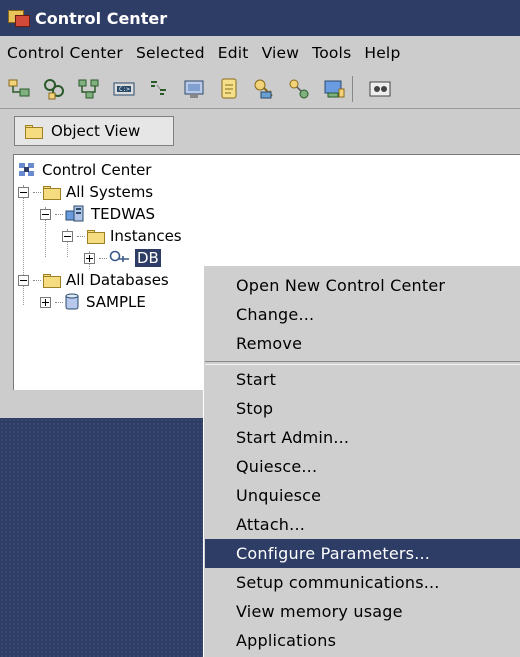 This screenshot has height=657, width=520. Describe the element at coordinates (54, 89) in the screenshot. I see `instances-icon` at that location.